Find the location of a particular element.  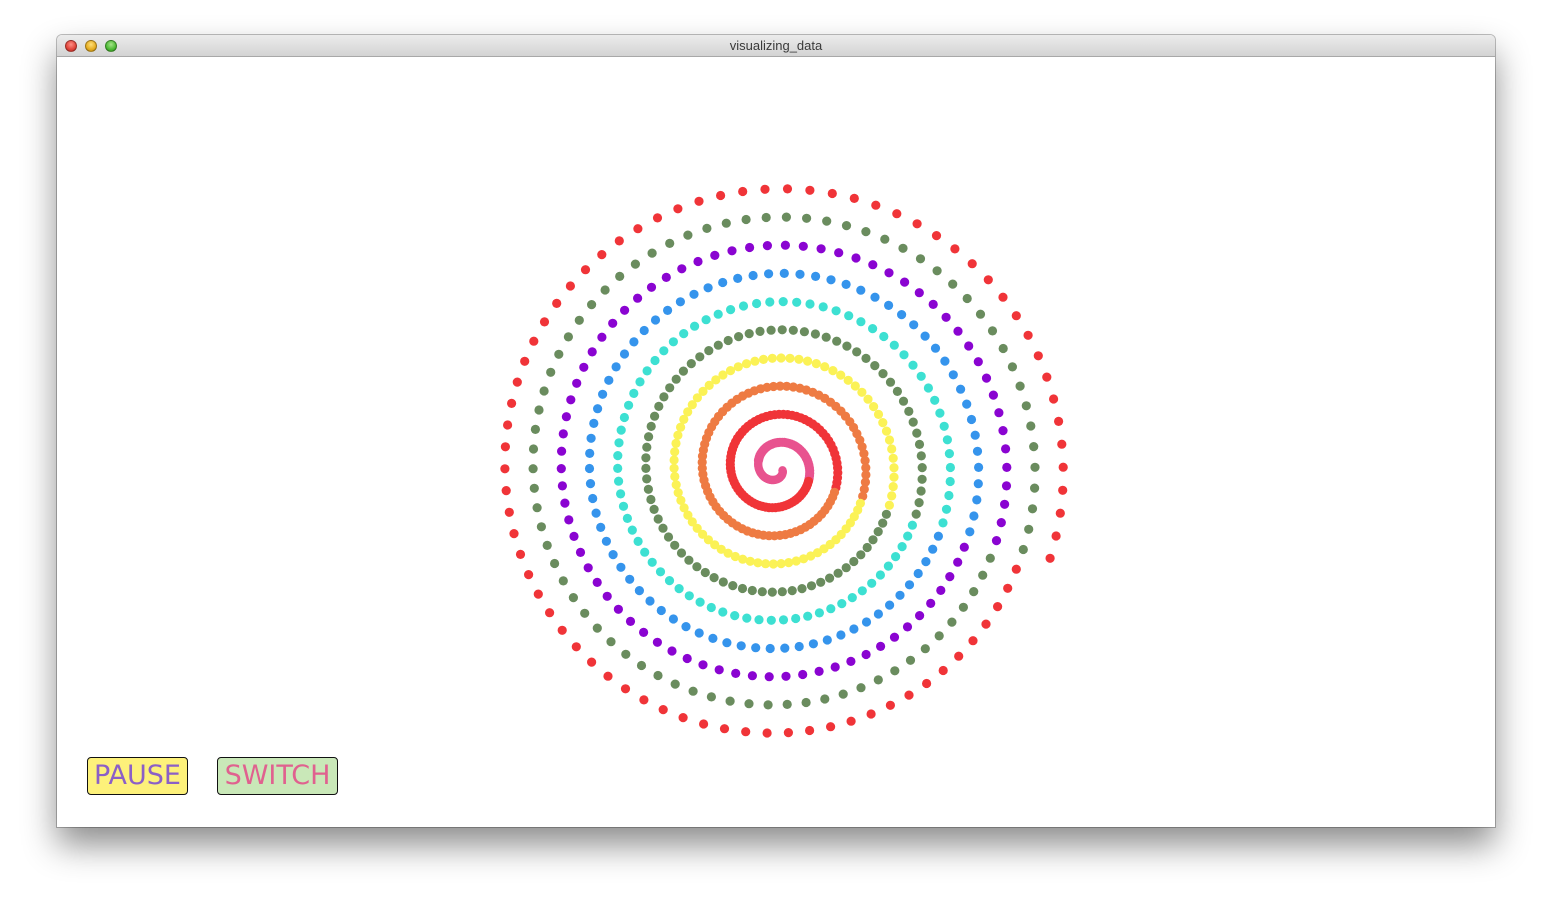

title-bar: visualizing_data is located at coordinates (776, 46).